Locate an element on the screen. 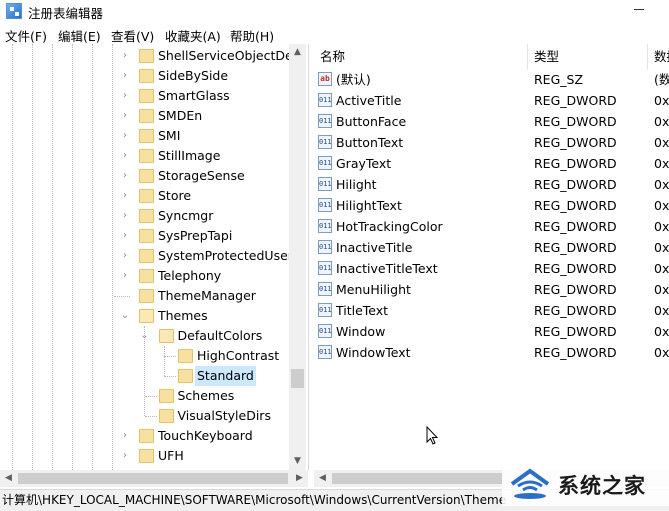  value-row: 011 Window REG_DWORD 0x0 is located at coordinates (491, 331).